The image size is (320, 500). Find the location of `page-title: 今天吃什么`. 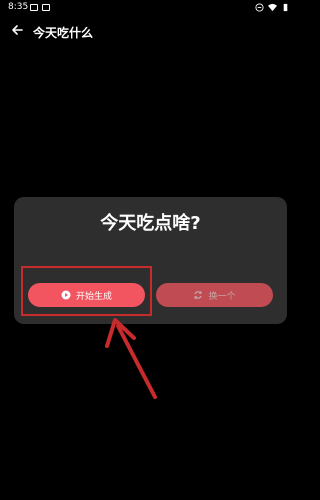

page-title: 今天吃什么 is located at coordinates (63, 33).